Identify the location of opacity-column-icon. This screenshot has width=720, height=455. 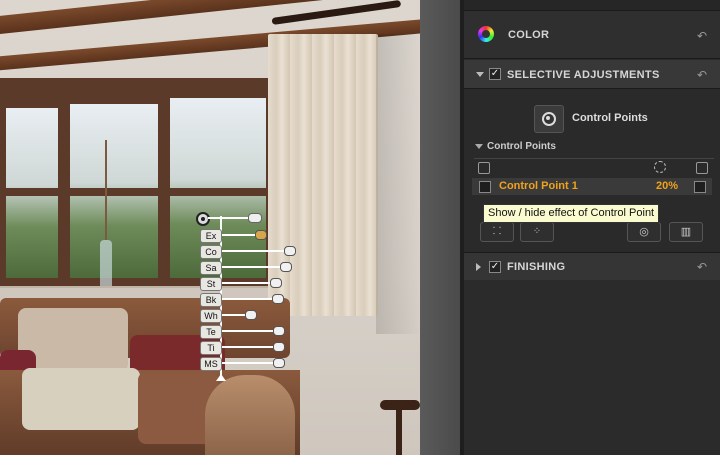
(660, 167).